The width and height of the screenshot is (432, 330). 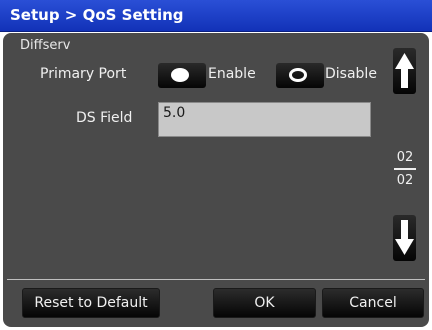 I want to click on enable-radio, so click(x=182, y=75).